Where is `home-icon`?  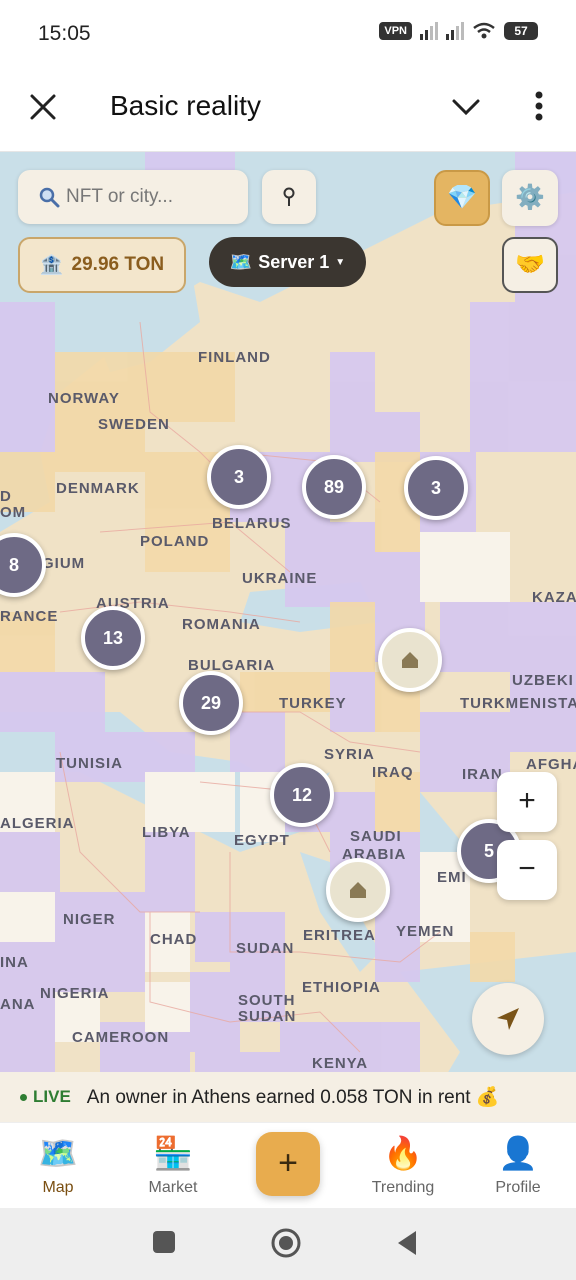 home-icon is located at coordinates (286, 1243).